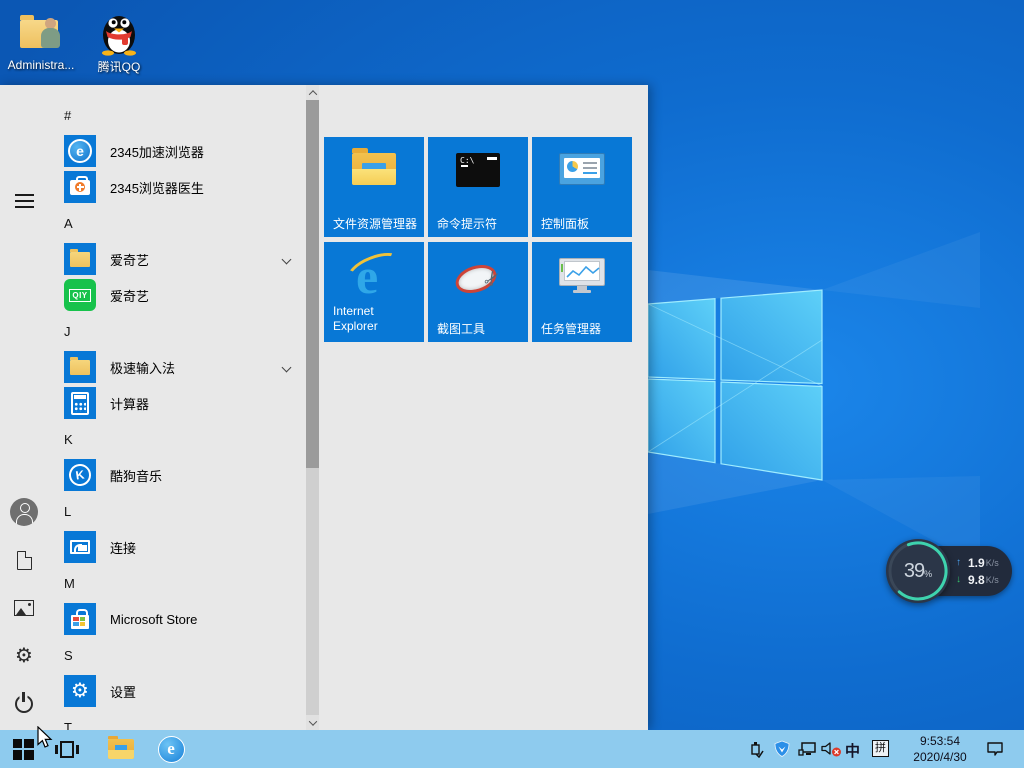 The image size is (1024, 768). Describe the element at coordinates (176, 367) in the screenshot. I see `app-folder-jisu-ime: 极速输入法` at that location.